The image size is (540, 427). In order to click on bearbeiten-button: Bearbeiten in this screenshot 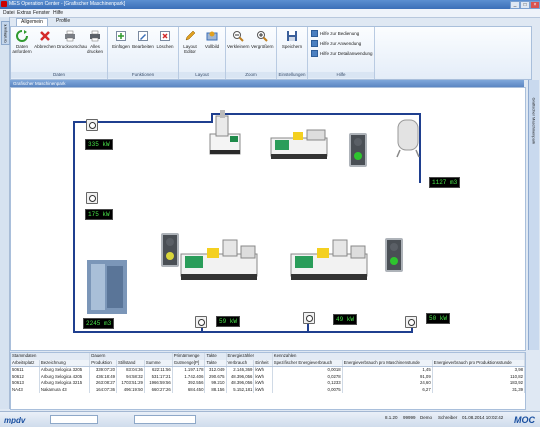, I will do `click(143, 39)`.